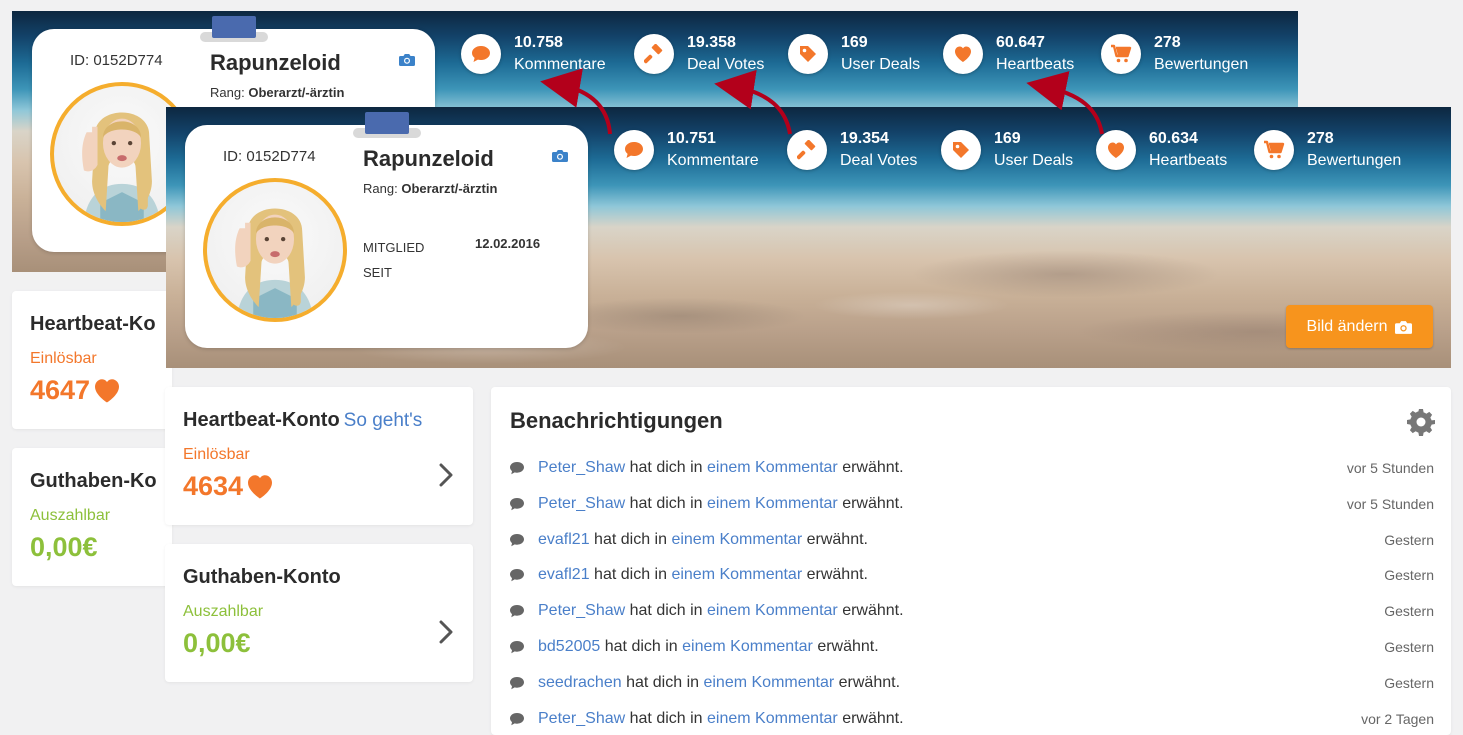 Image resolution: width=1463 pixels, height=735 pixels. Describe the element at coordinates (319, 613) in the screenshot. I see `guthaben-account-after: Guthaben-Konto Auszahlbar 0,00€` at that location.